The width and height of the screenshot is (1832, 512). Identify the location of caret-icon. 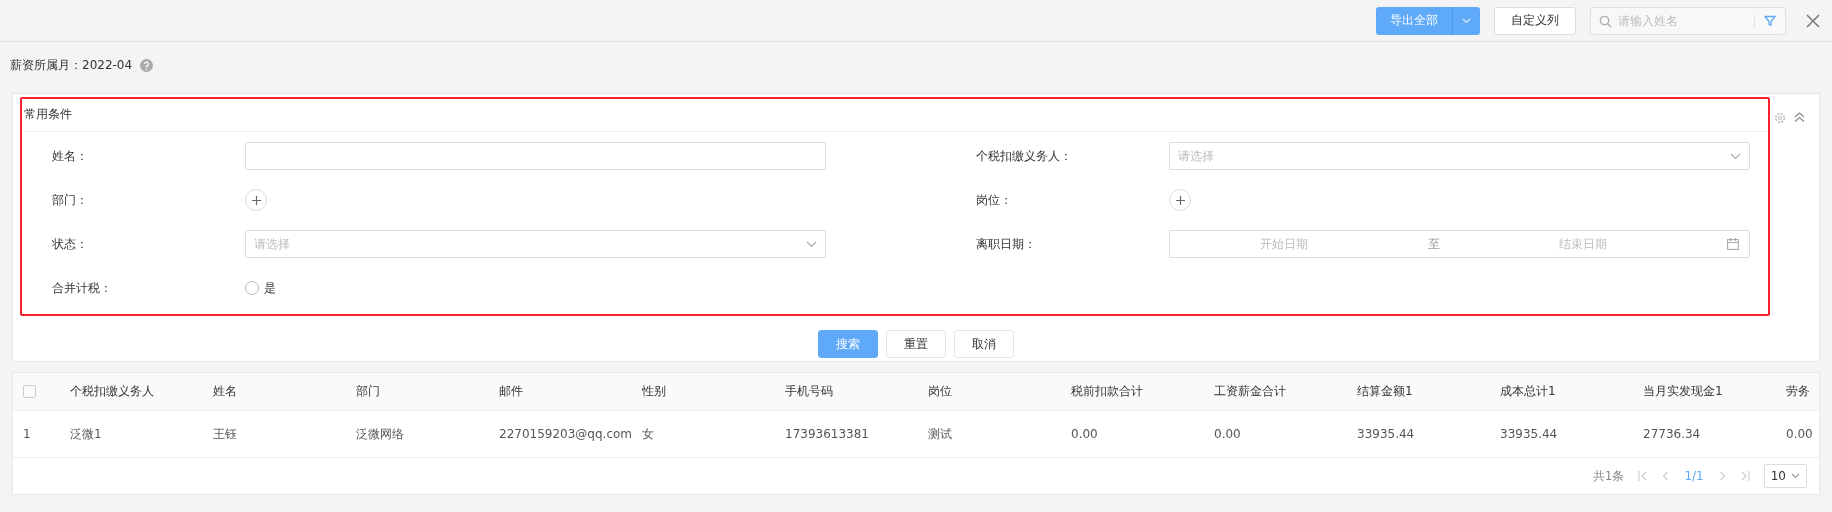
(1466, 20).